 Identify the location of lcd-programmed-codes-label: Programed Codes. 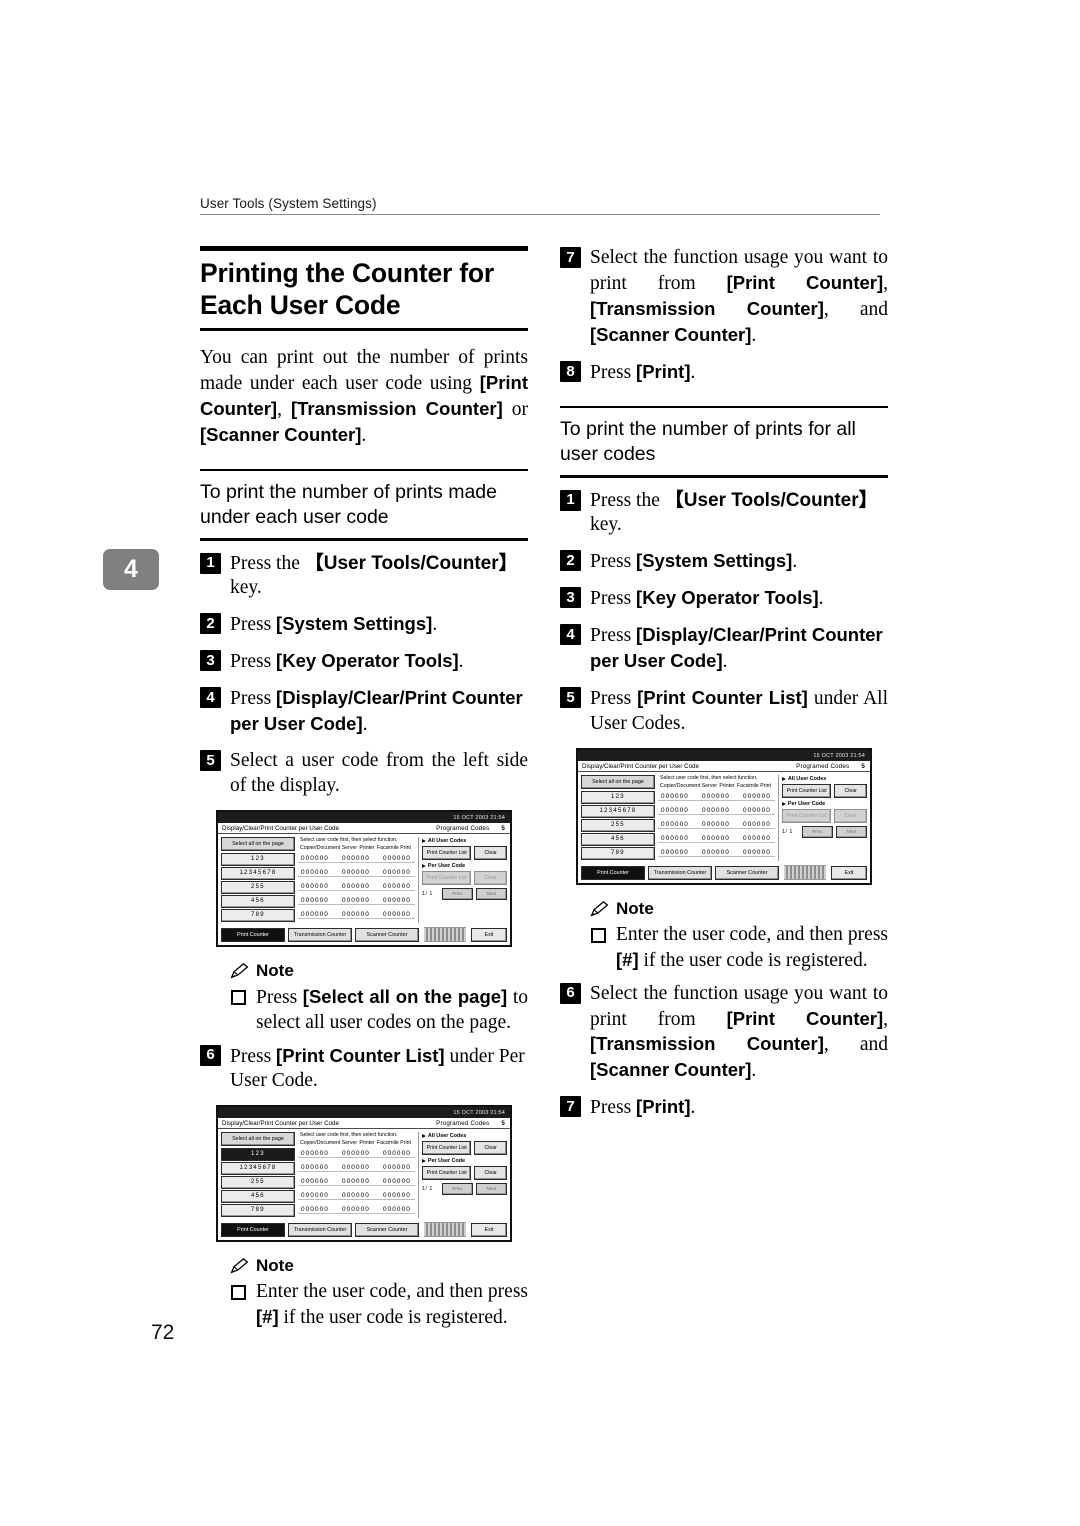
(823, 767).